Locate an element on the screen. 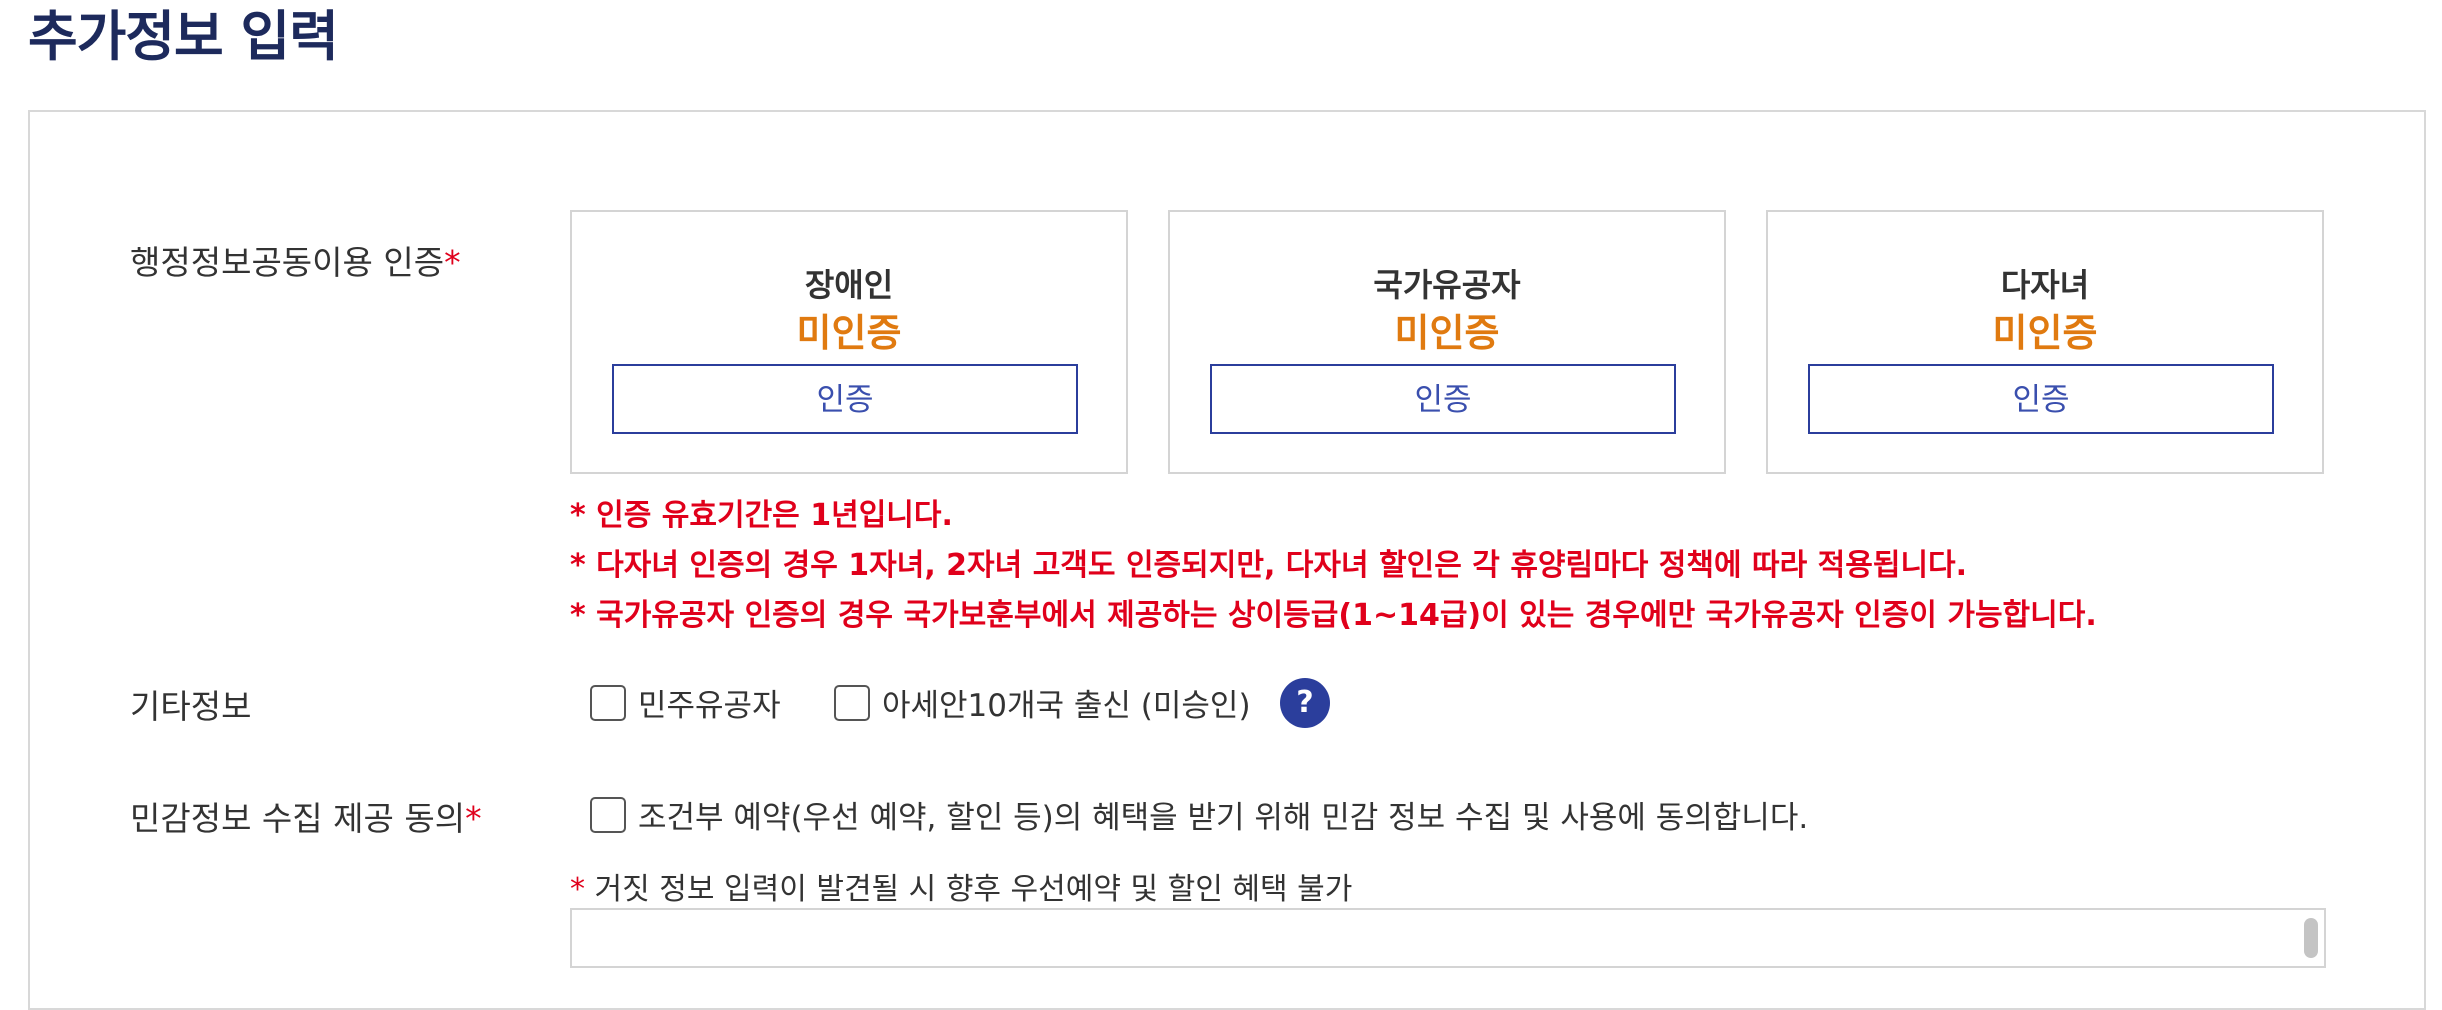  admin-cert-label: 행정정보공동이용 인증* is located at coordinates (295, 262).